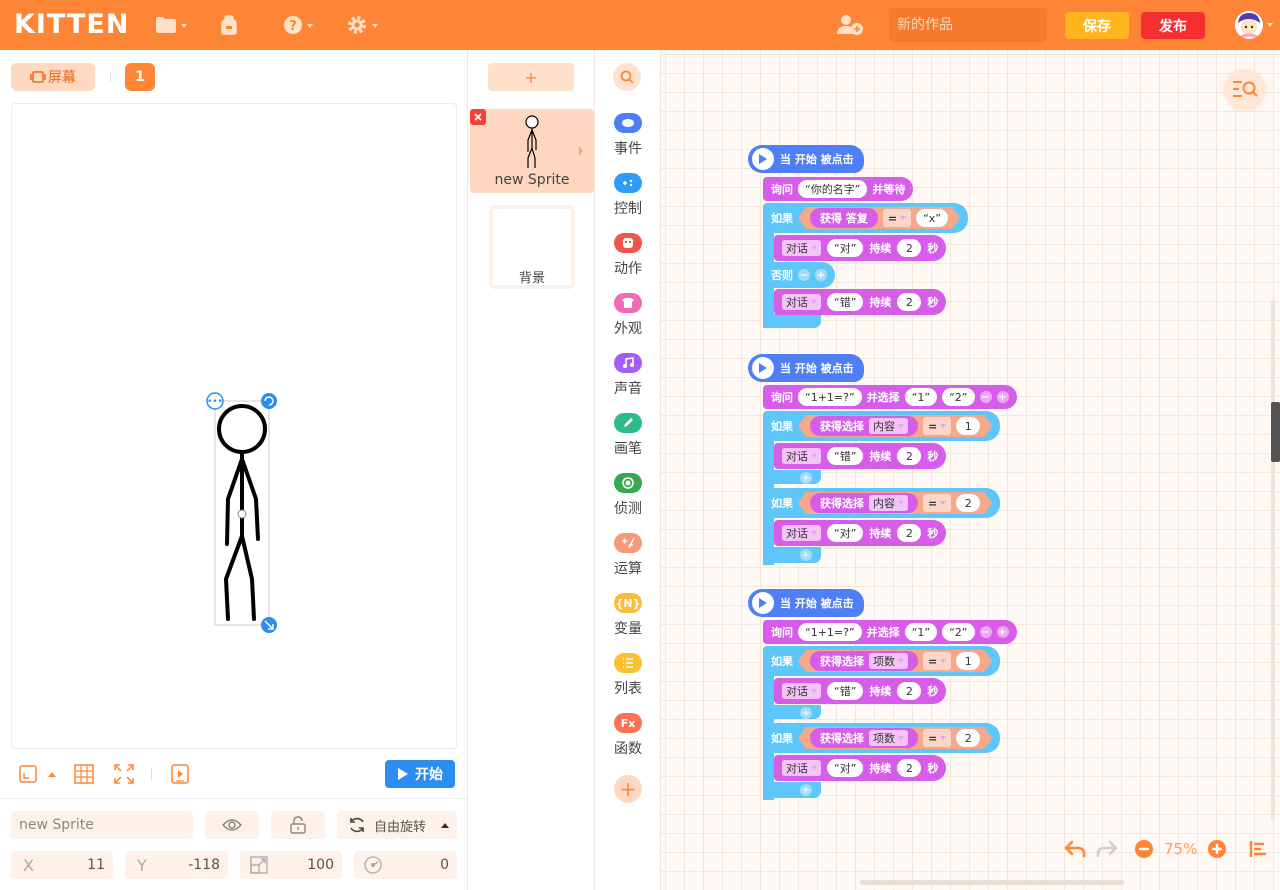 This screenshot has width=1280, height=890. I want to click on file-menu-button, so click(171, 25).